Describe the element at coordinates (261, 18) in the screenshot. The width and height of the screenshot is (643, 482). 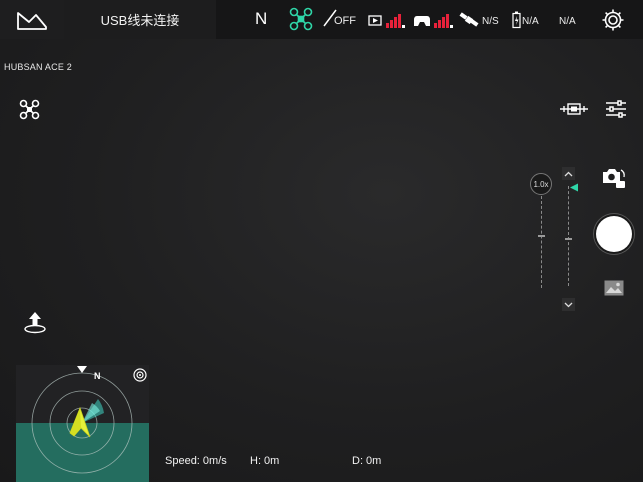
I see `compass-heading: N` at that location.